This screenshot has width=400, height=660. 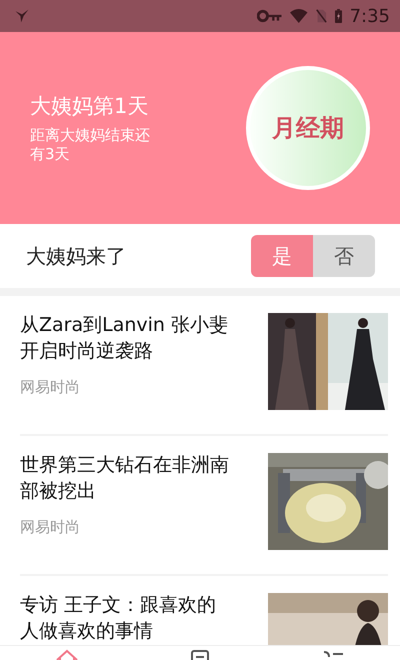 What do you see at coordinates (344, 256) in the screenshot?
I see `toggle-option: 否` at bounding box center [344, 256].